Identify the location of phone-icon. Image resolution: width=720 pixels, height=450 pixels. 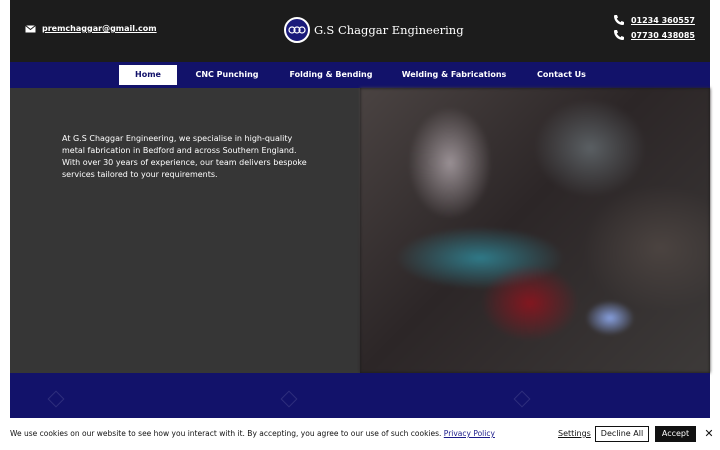
(619, 35).